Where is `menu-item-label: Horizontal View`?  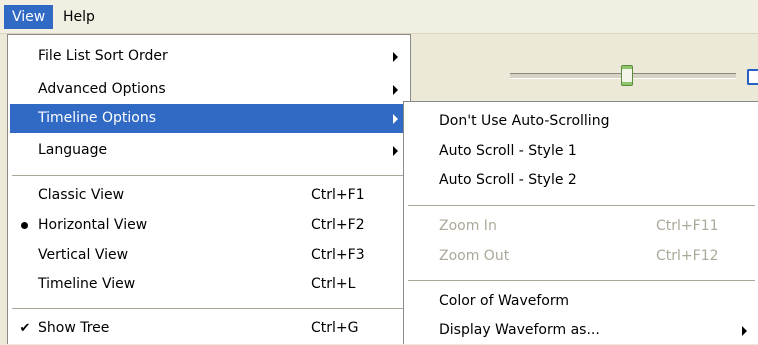 menu-item-label: Horizontal View is located at coordinates (93, 225).